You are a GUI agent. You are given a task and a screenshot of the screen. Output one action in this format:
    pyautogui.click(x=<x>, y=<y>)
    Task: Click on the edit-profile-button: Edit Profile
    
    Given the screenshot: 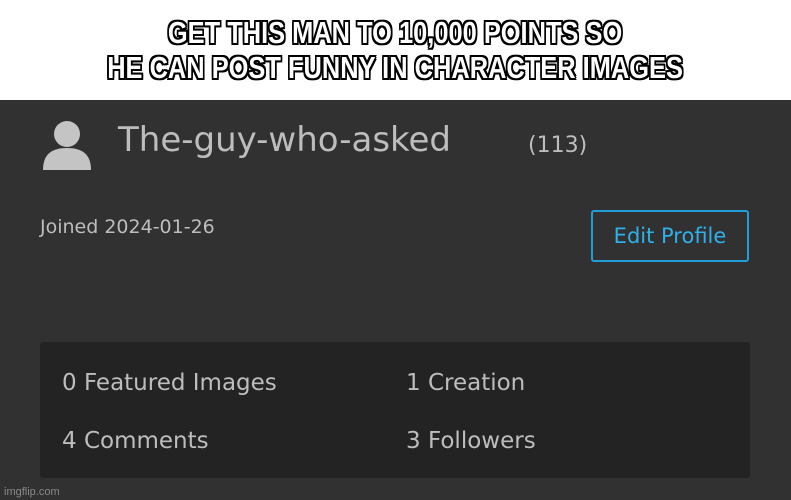 What is the action you would take?
    pyautogui.click(x=670, y=236)
    